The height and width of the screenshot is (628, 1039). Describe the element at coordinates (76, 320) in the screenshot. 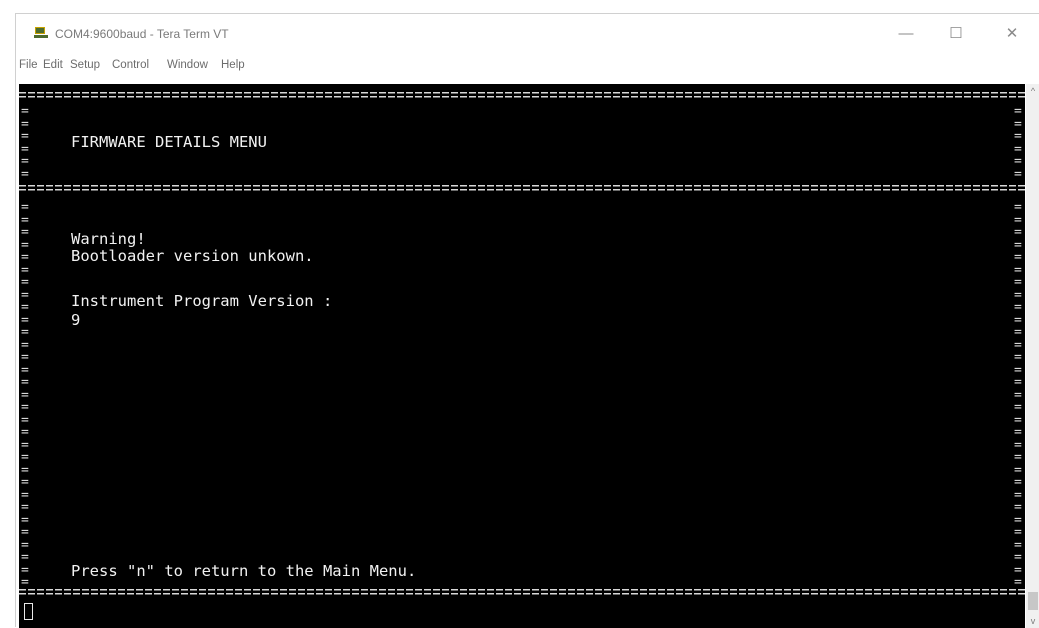

I see `program-version-value: 9` at that location.